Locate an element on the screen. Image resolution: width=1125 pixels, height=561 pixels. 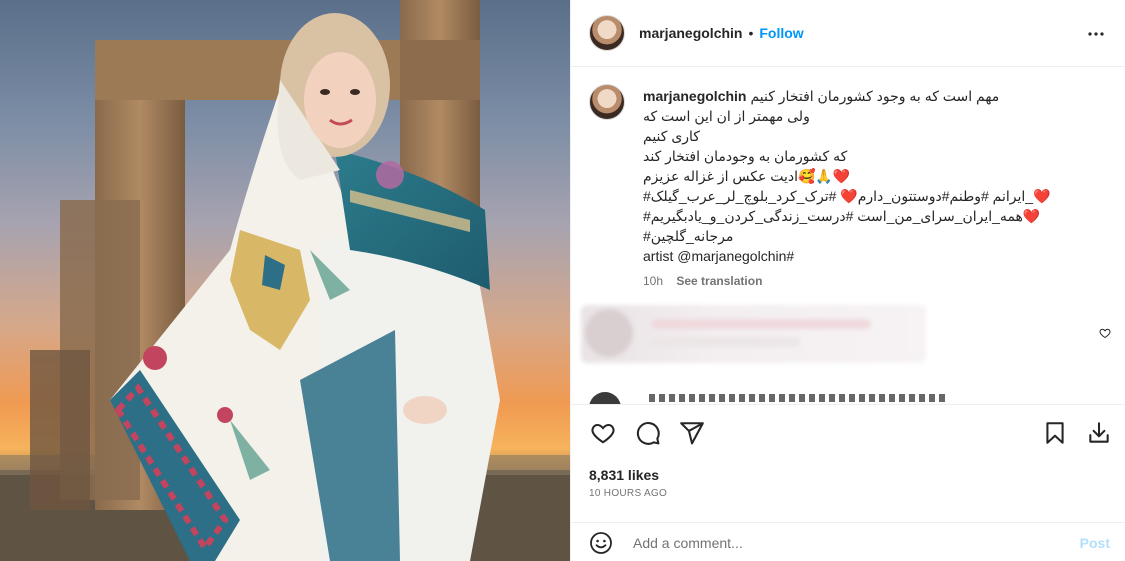
hashtag-line: #مرجانه_گلچین is located at coordinates (873, 236).